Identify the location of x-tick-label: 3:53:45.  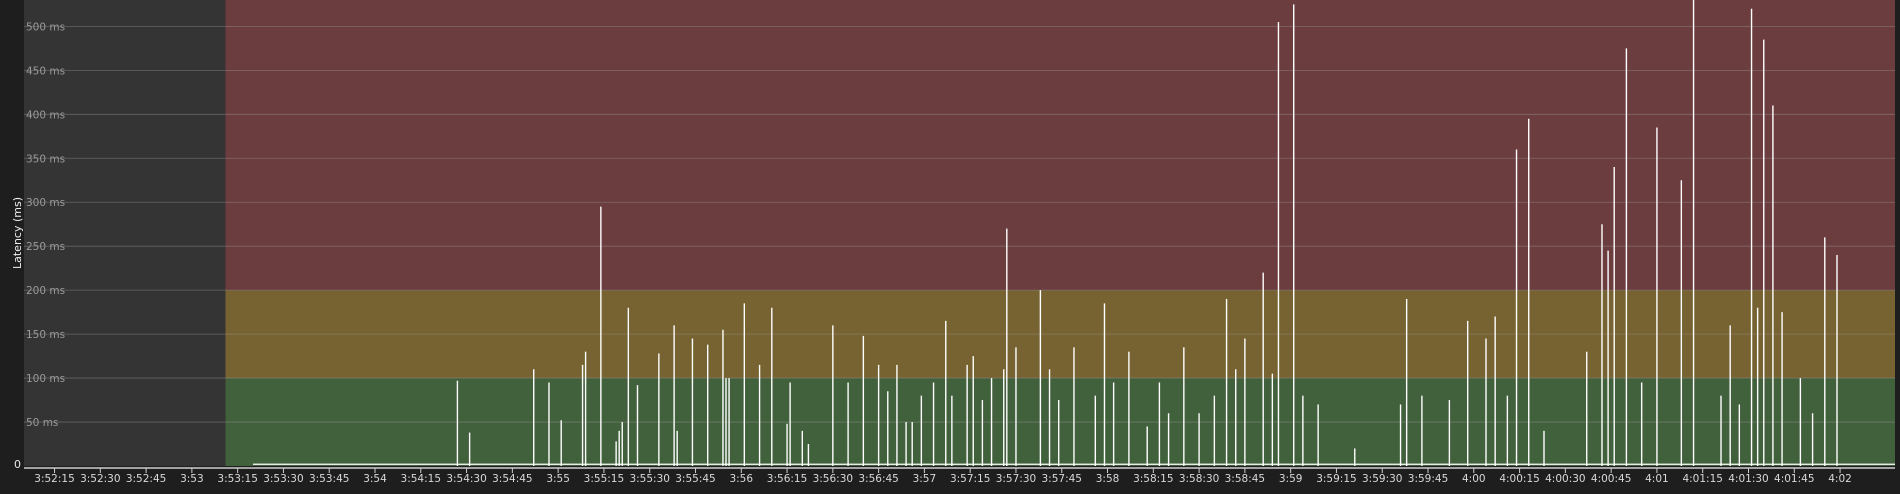
(329, 479).